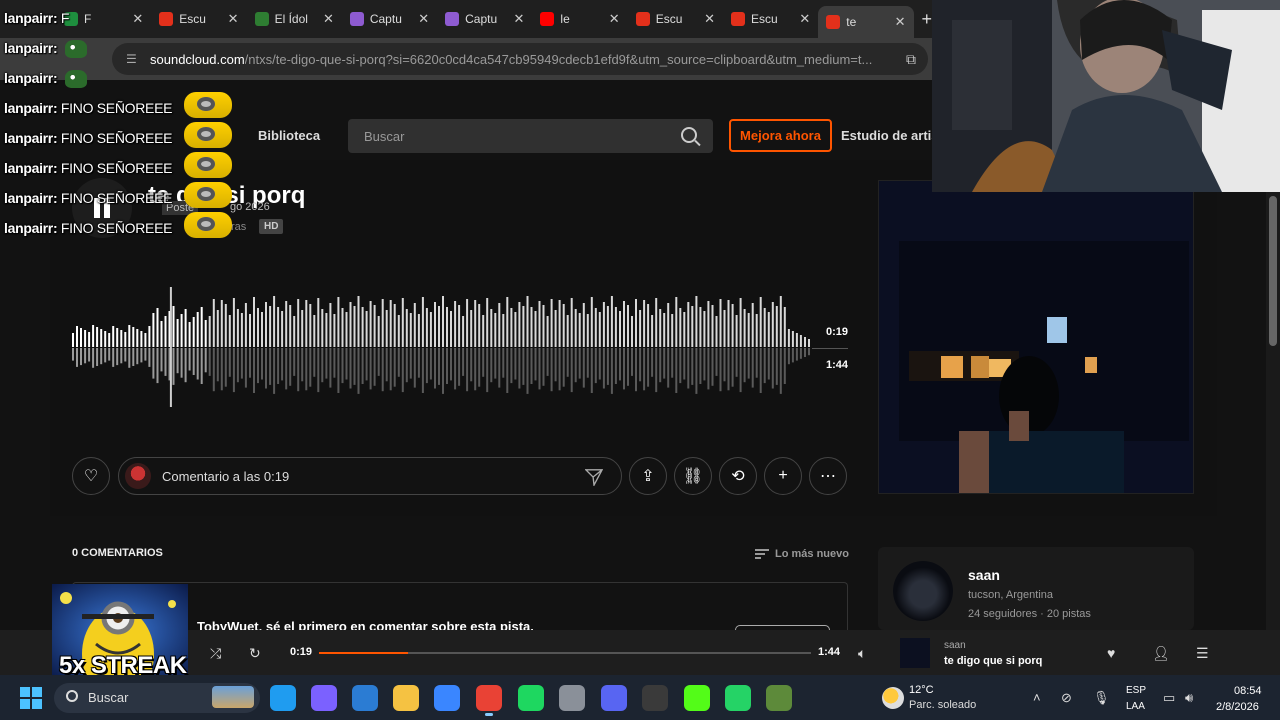  What do you see at coordinates (648, 476) in the screenshot?
I see `share-button: ⇪` at bounding box center [648, 476].